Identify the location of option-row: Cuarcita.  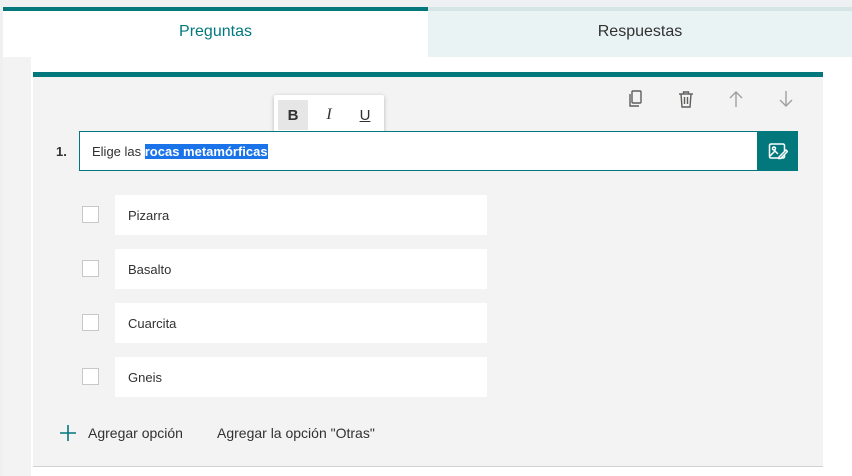
(285, 323).